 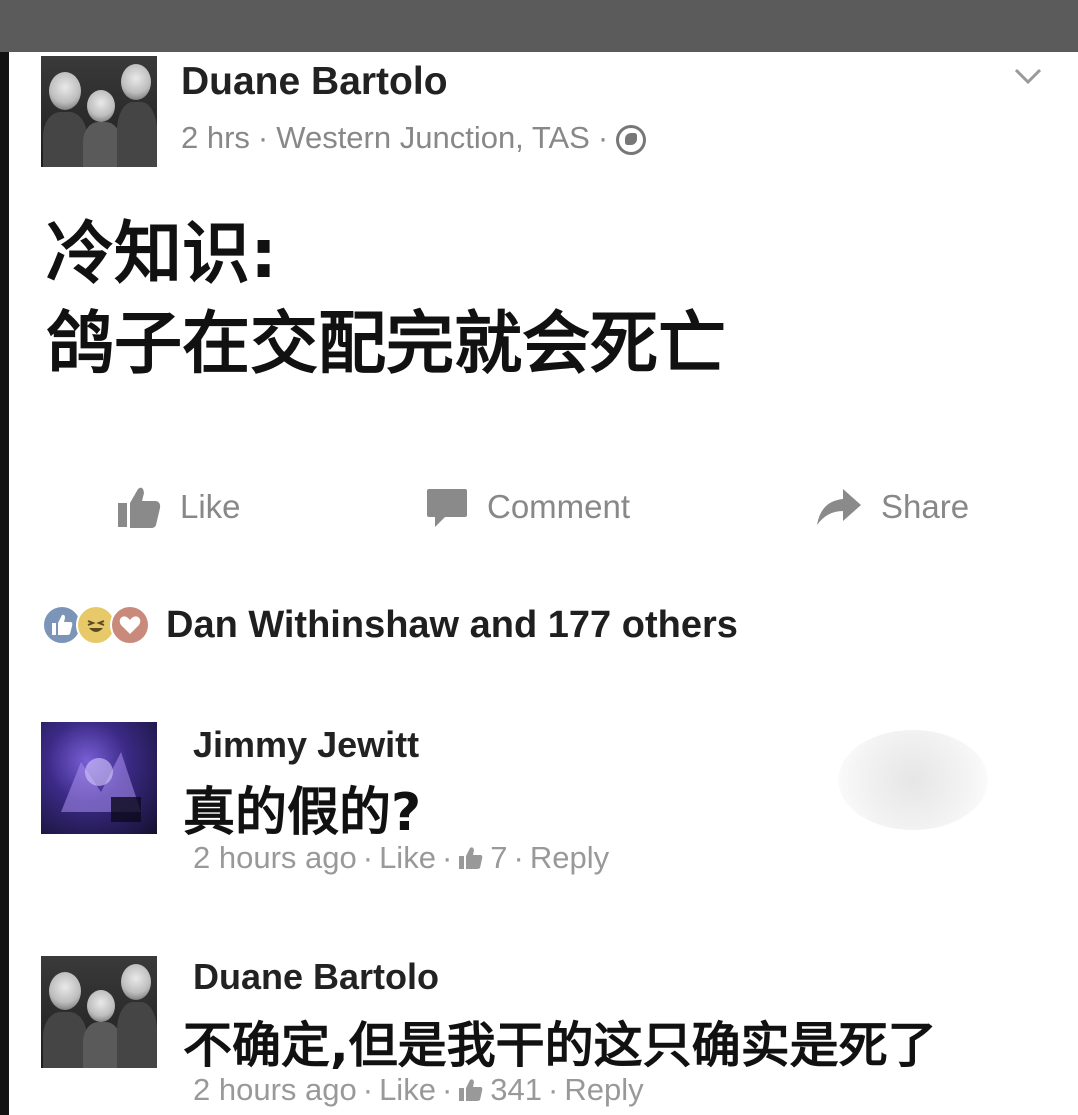 What do you see at coordinates (314, 82) in the screenshot?
I see `post-author-name: Duane Bartolo` at bounding box center [314, 82].